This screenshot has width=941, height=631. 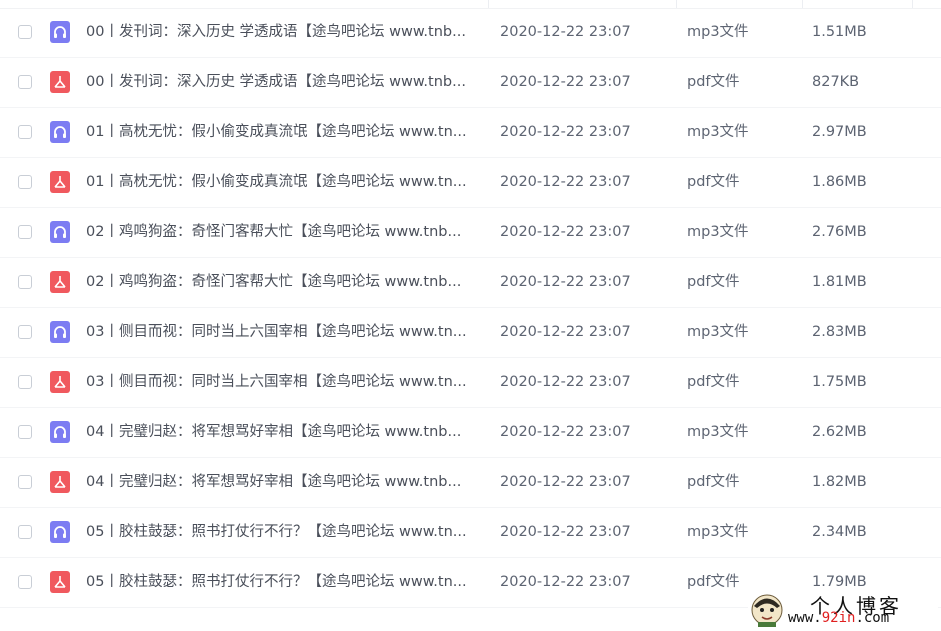 I want to click on file-size: 2.62MB, so click(x=839, y=432).